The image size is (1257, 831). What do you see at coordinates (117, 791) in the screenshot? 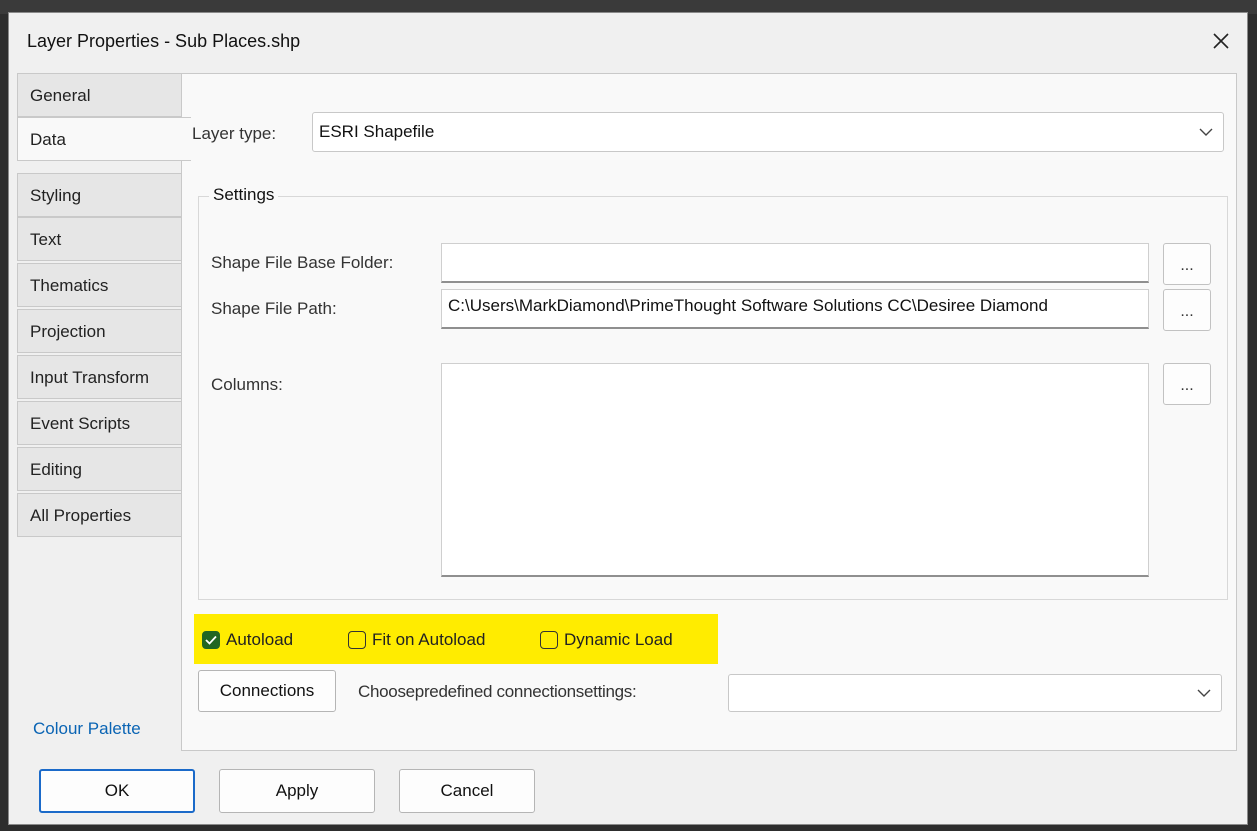
I see `ok-button: OK` at bounding box center [117, 791].